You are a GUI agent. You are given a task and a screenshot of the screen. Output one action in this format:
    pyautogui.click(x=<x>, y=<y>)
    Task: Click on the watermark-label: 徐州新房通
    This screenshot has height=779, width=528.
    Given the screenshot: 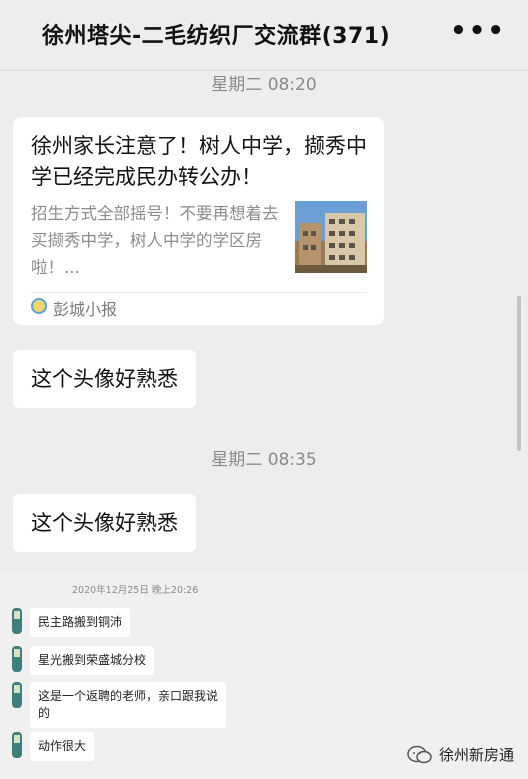 What is the action you would take?
    pyautogui.click(x=476, y=755)
    